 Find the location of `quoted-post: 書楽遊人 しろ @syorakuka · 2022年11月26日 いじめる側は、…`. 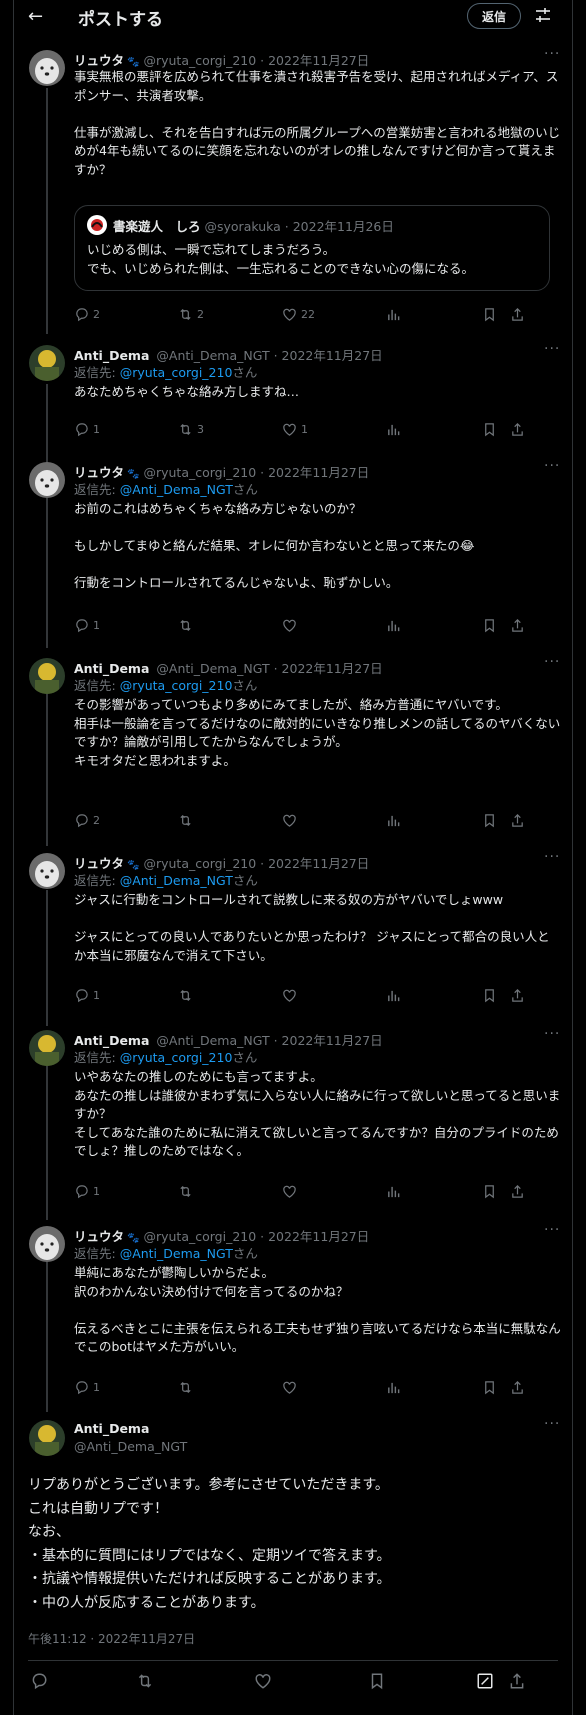

quoted-post: 書楽遊人 しろ @syorakuka · 2022年11月26日 いじめる側は、… is located at coordinates (312, 248).